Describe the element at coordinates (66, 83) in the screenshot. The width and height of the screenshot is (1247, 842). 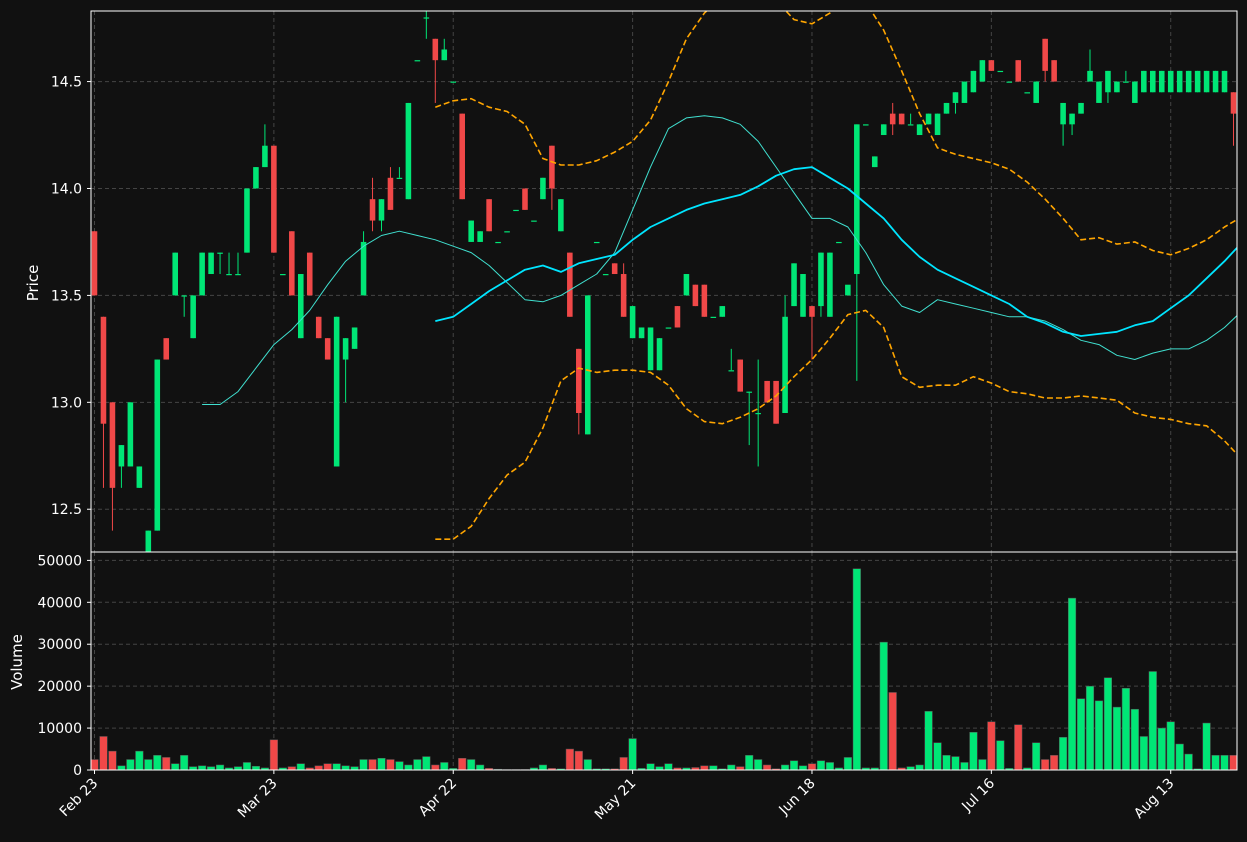
I see `price-tick-label: 14.5` at that location.